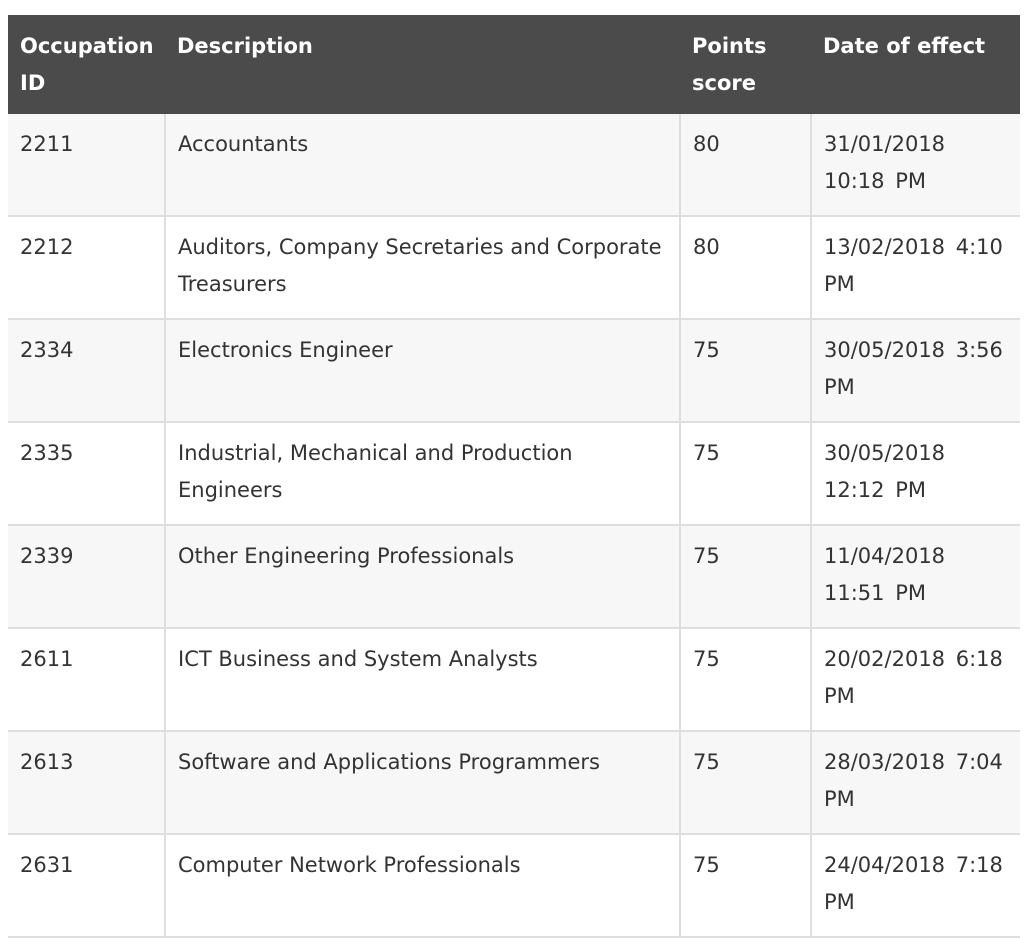  I want to click on cell-occupation-id: 2334, so click(86, 371).